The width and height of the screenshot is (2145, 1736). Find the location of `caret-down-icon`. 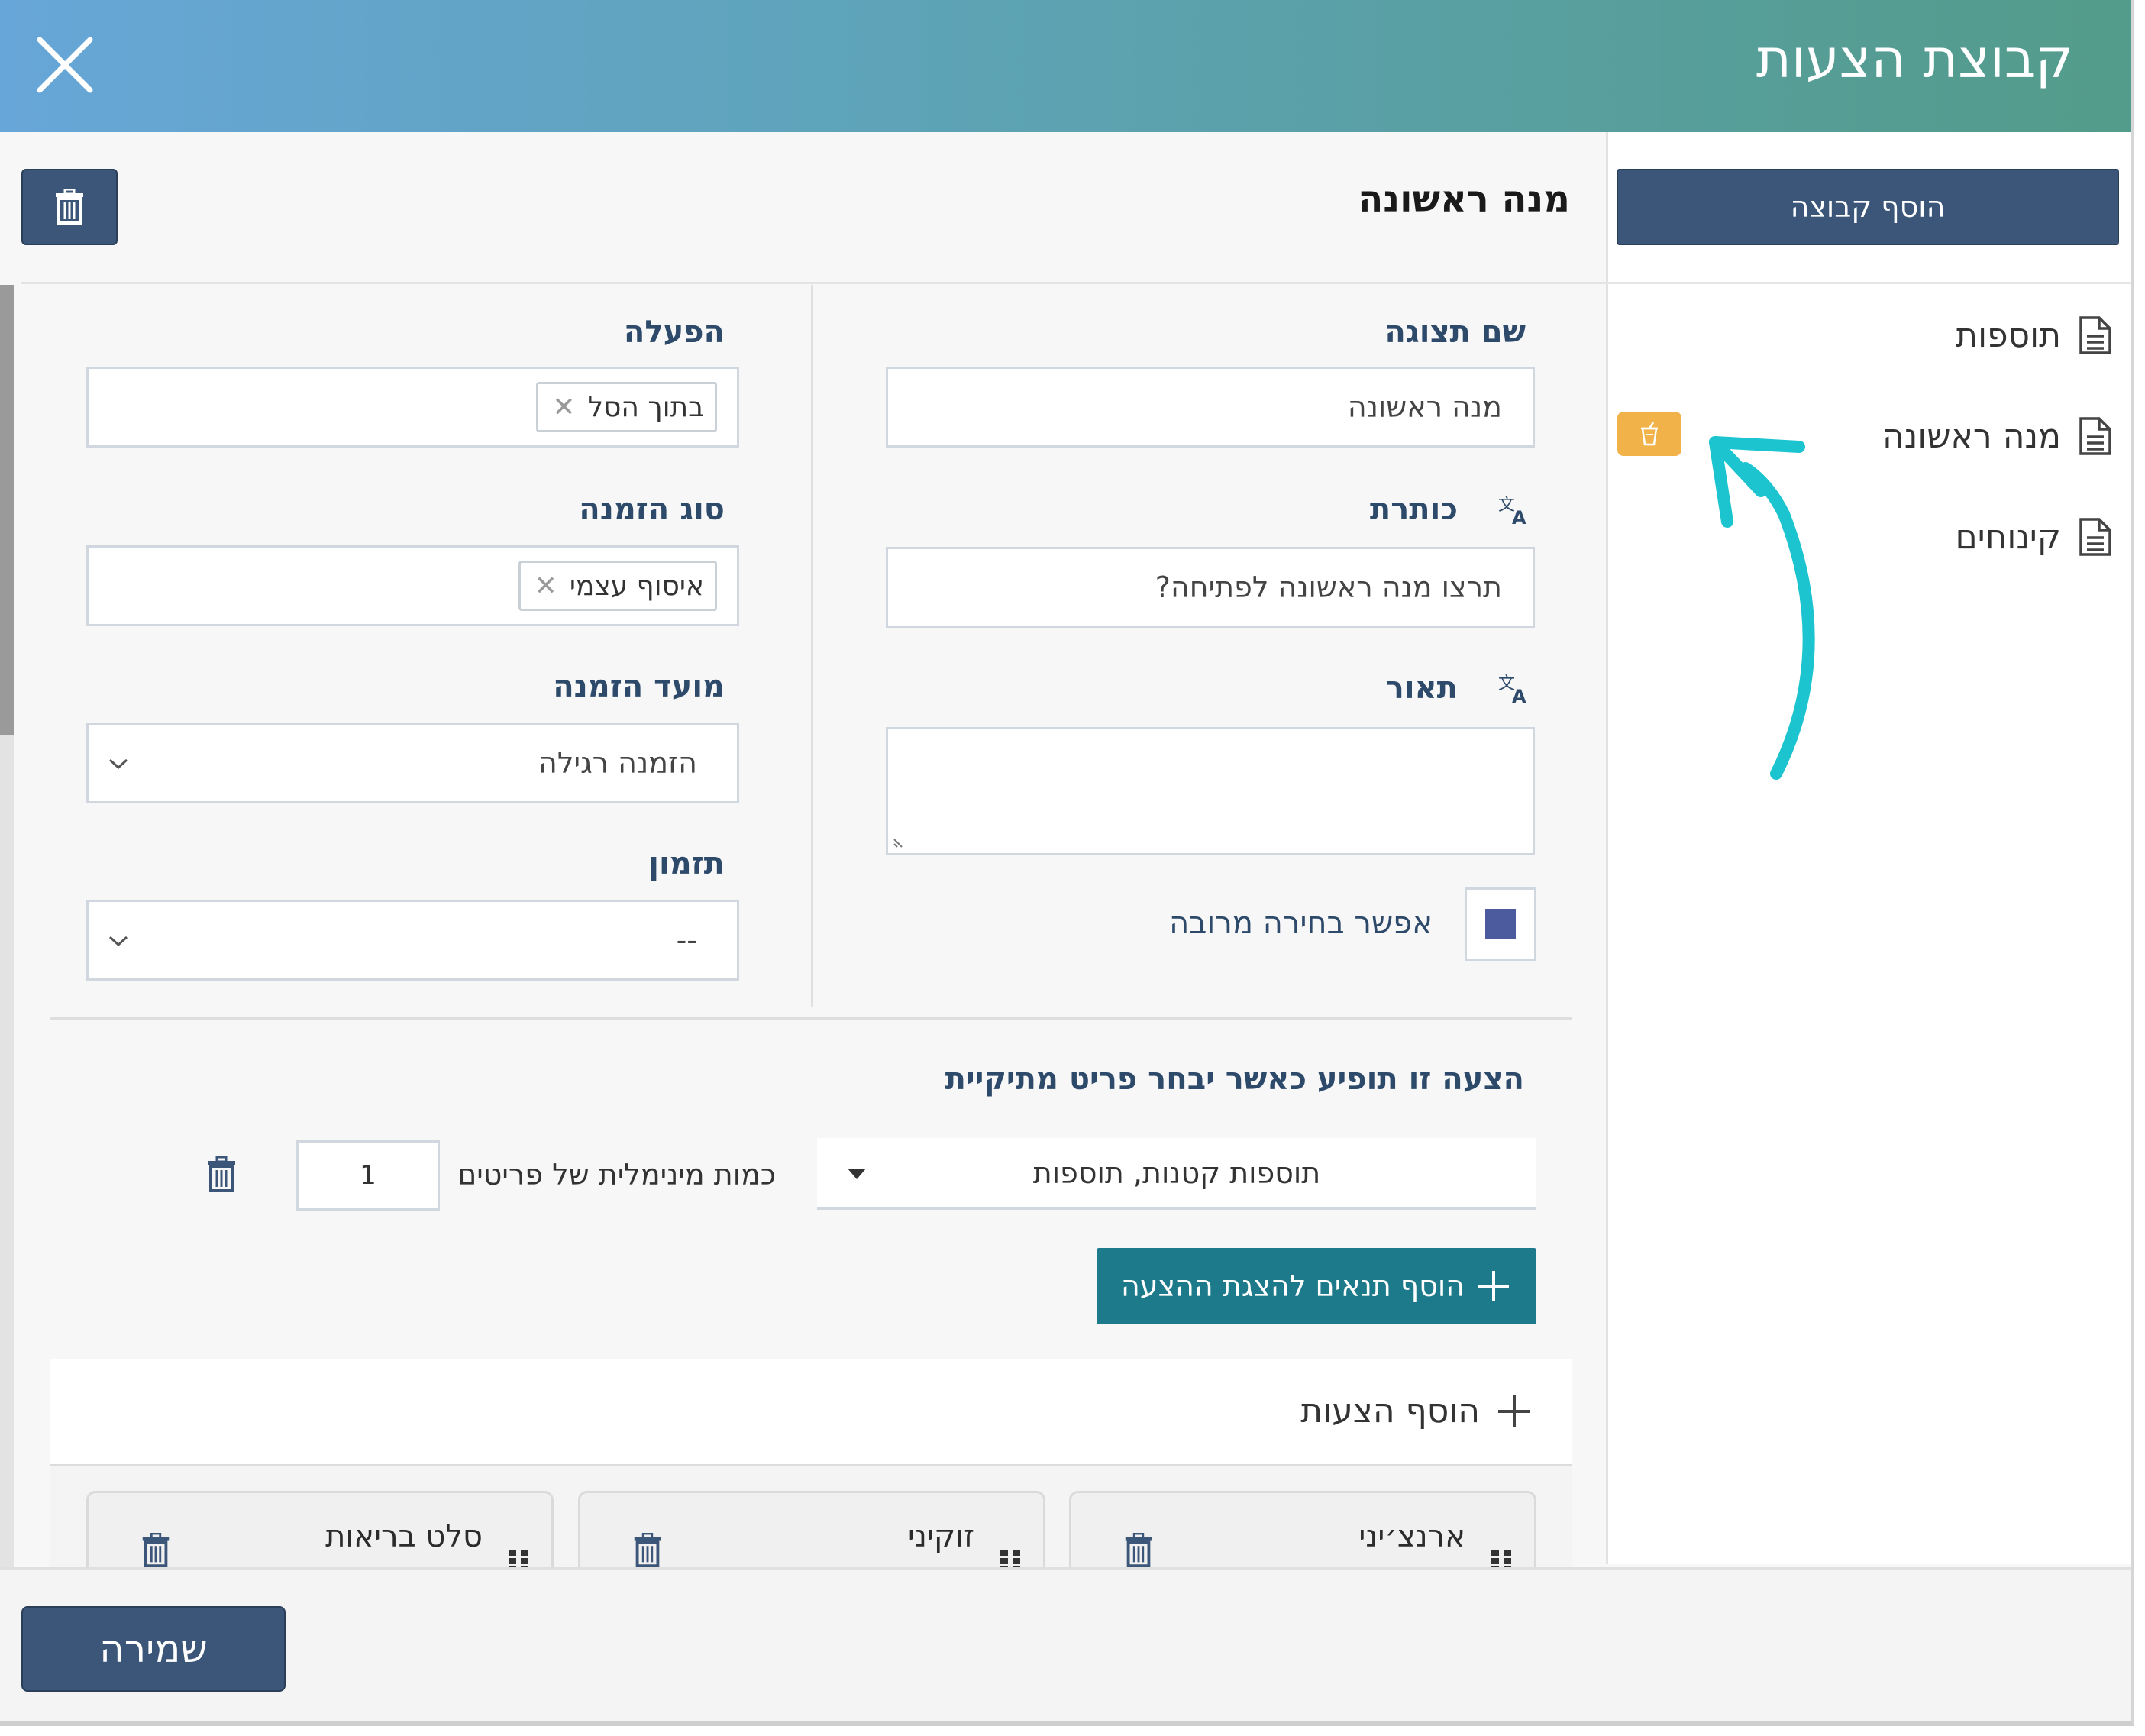

caret-down-icon is located at coordinates (857, 1174).